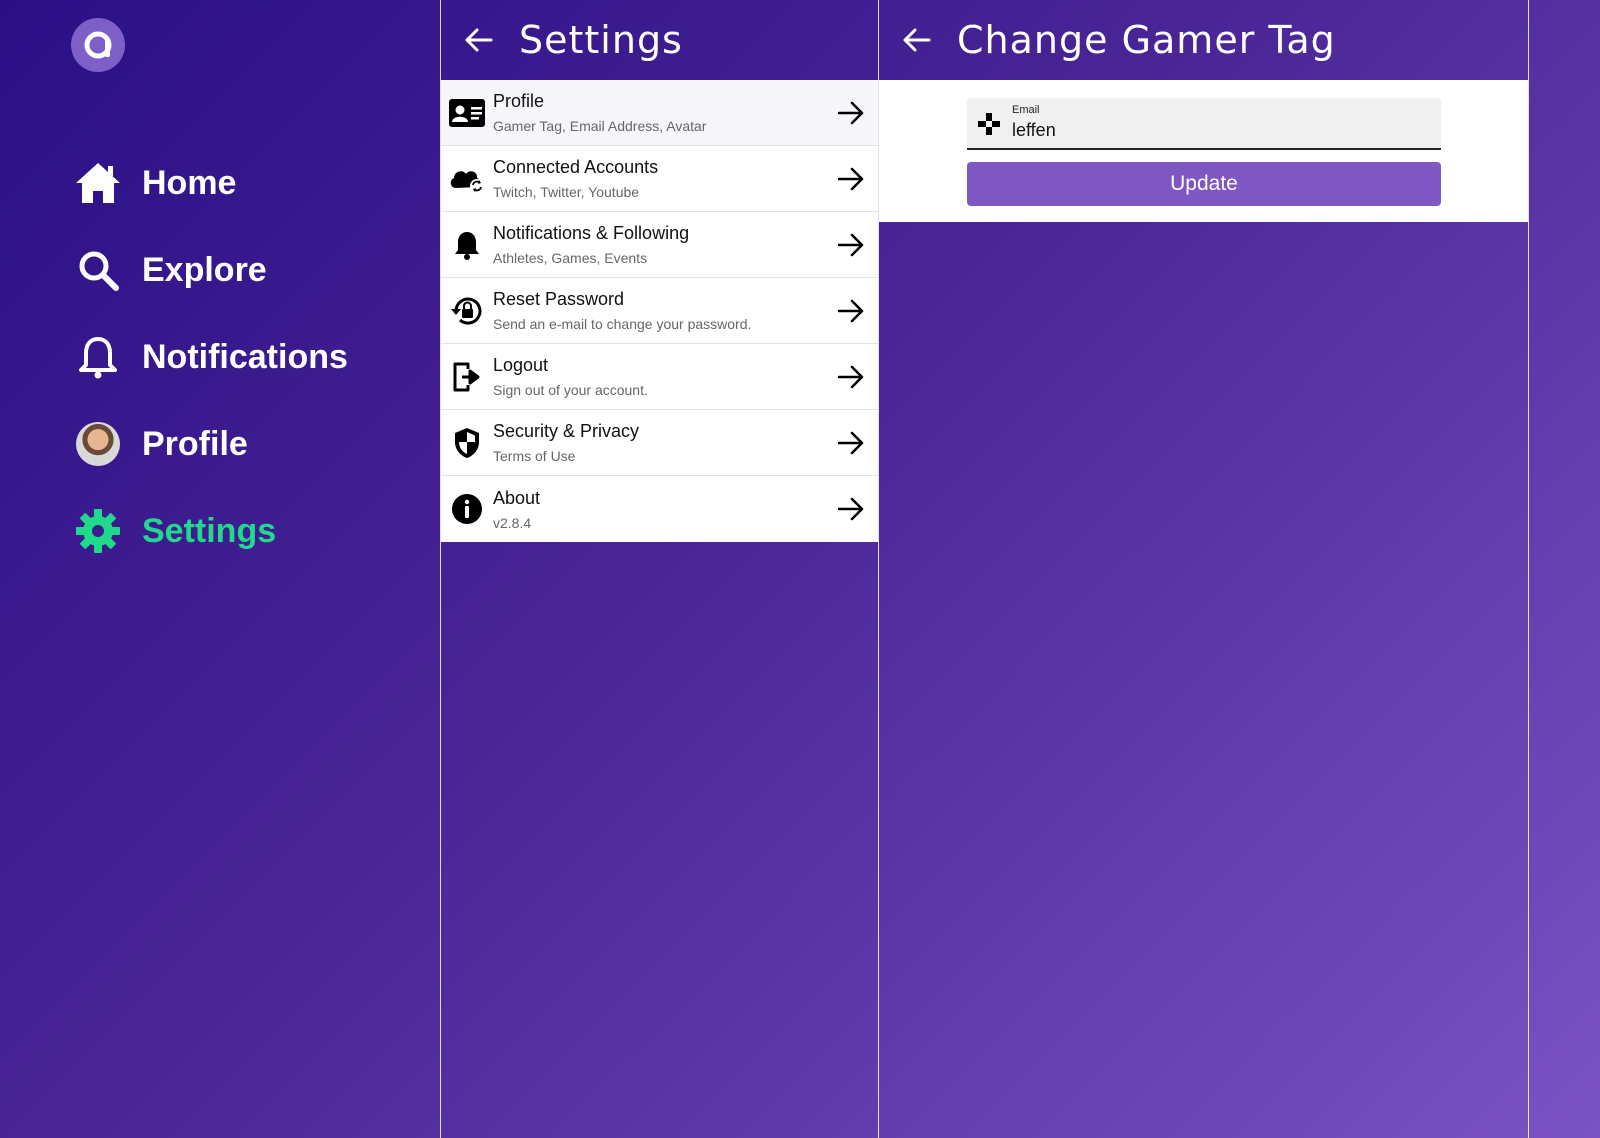 The image size is (1600, 1138). I want to click on app-logo, so click(98, 45).